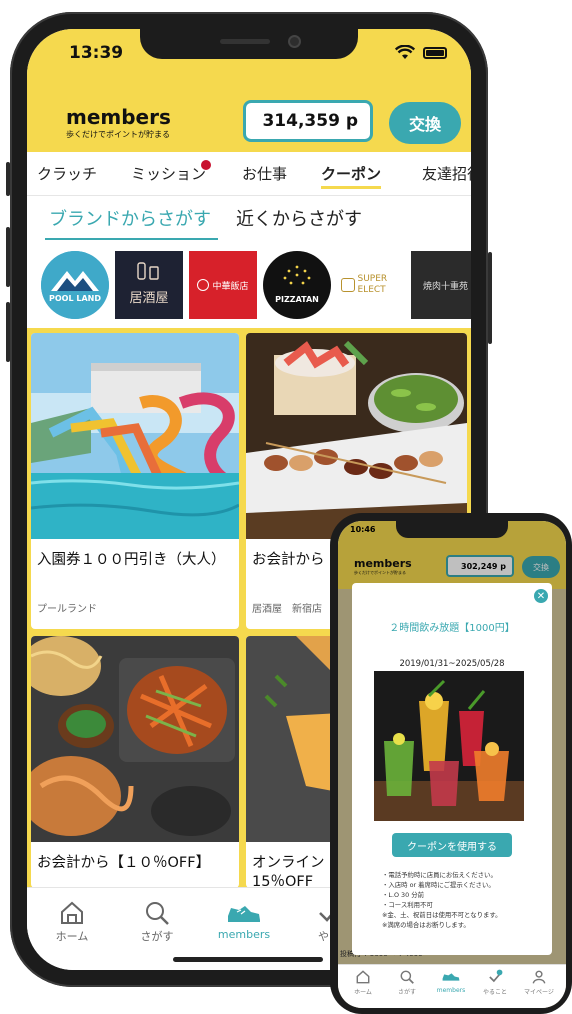 Image resolution: width=572 pixels, height=1014 pixels. I want to click on note-line: ※金、土、祝前日は使用不可となります。, so click(442, 915).